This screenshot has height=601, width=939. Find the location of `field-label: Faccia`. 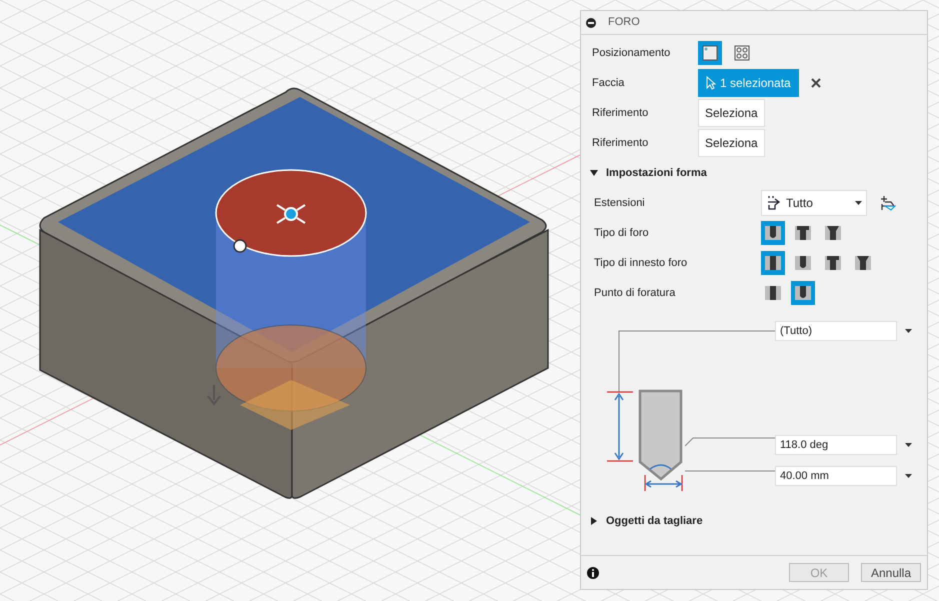

field-label: Faccia is located at coordinates (609, 83).